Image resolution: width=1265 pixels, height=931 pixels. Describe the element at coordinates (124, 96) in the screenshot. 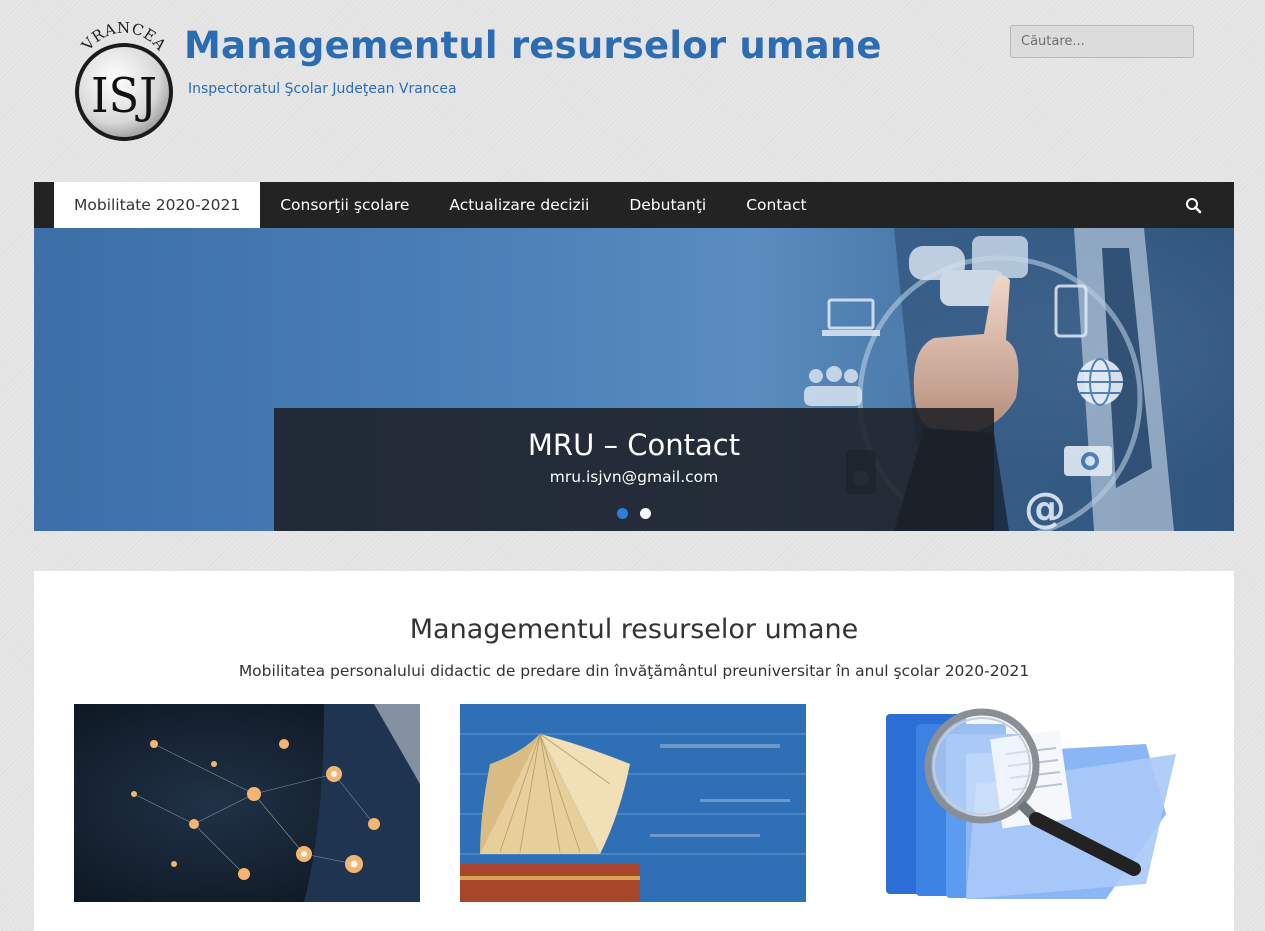

I see `logo-monogram: ISJ` at that location.